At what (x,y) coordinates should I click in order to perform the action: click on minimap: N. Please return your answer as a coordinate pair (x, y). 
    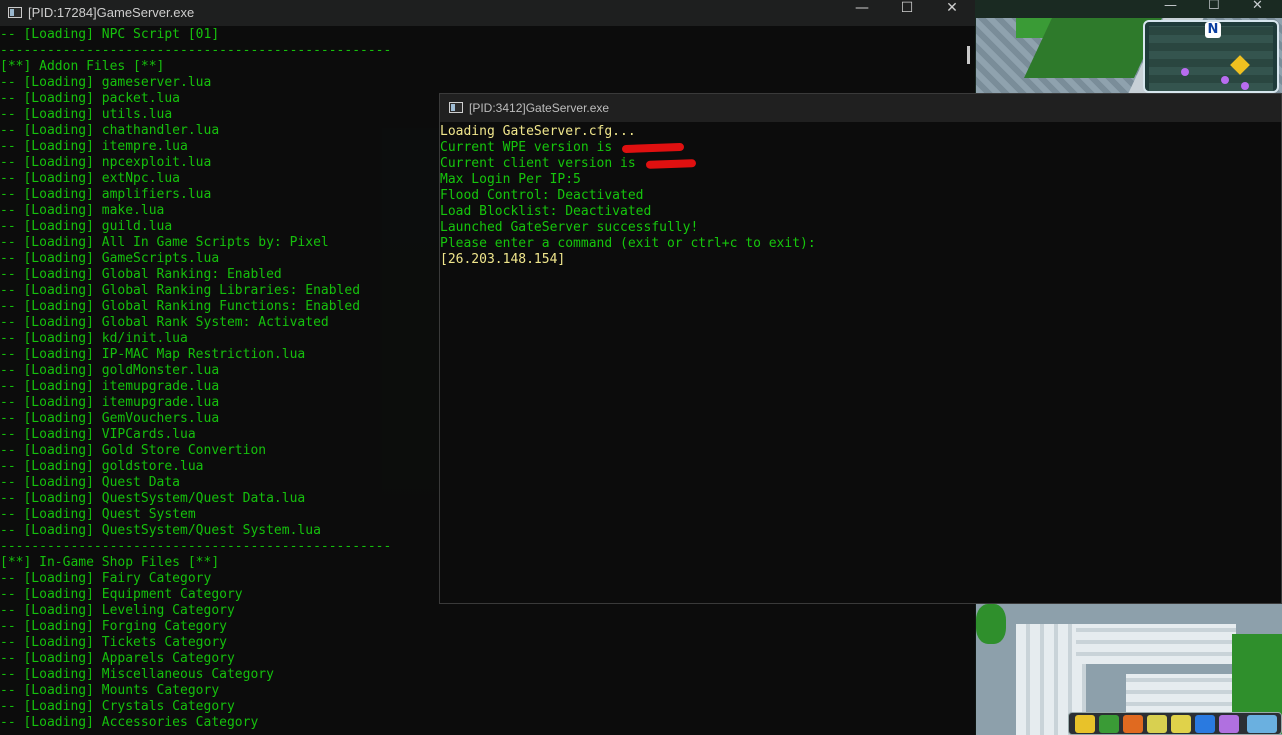
    Looking at the image, I should click on (1211, 56).